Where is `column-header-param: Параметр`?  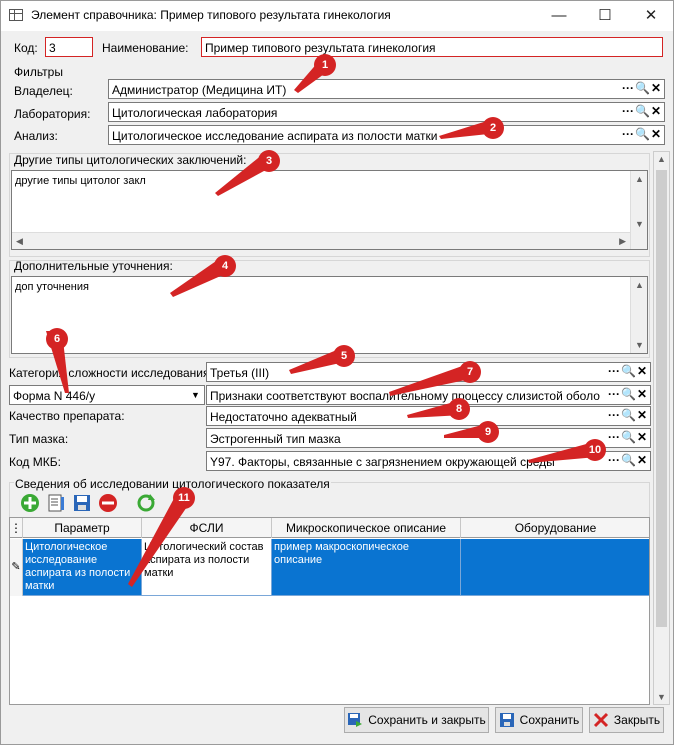 column-header-param: Параметр is located at coordinates (82, 528).